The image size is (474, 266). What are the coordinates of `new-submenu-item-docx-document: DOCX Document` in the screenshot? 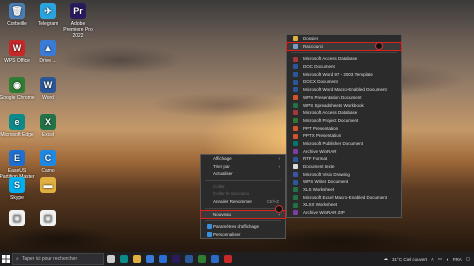 It's located at (344, 82).